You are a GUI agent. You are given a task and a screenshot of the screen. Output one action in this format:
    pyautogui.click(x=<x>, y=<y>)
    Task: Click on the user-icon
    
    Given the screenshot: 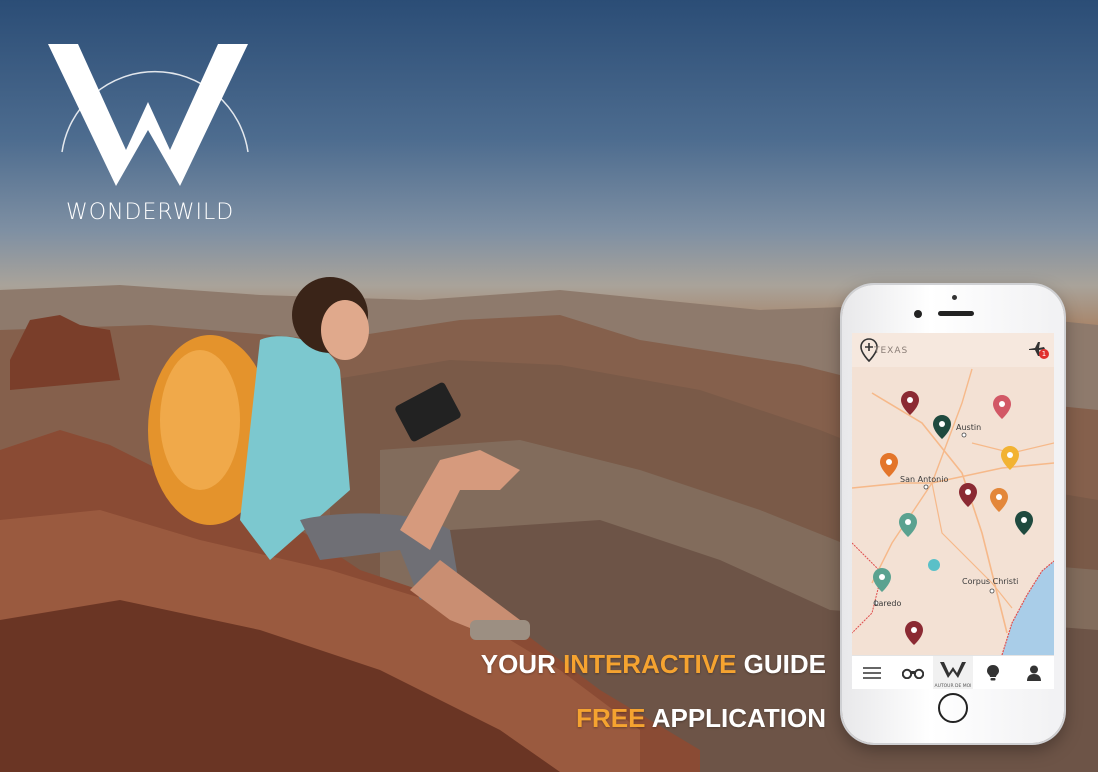 What is the action you would take?
    pyautogui.click(x=1033, y=673)
    